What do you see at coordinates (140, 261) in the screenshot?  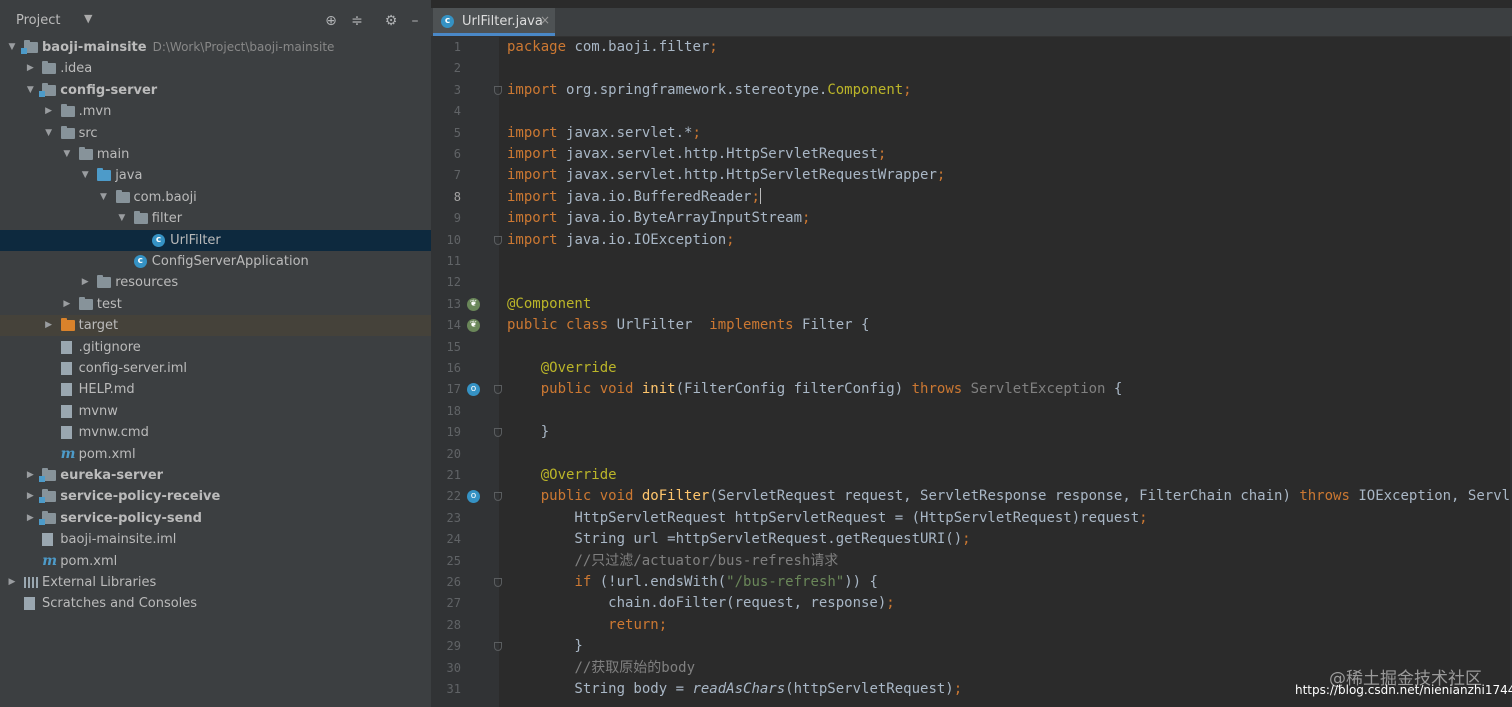 I see `spring-class-icon: c` at bounding box center [140, 261].